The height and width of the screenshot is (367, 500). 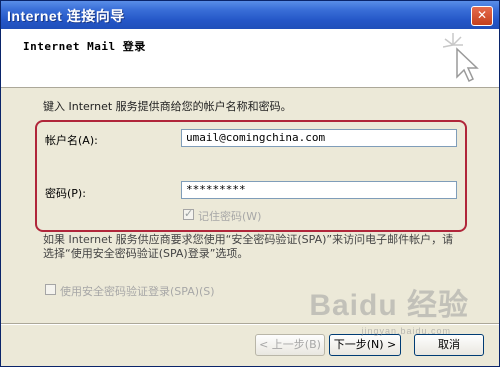 What do you see at coordinates (389, 305) in the screenshot?
I see `baidu-watermark: Baidu 经验` at bounding box center [389, 305].